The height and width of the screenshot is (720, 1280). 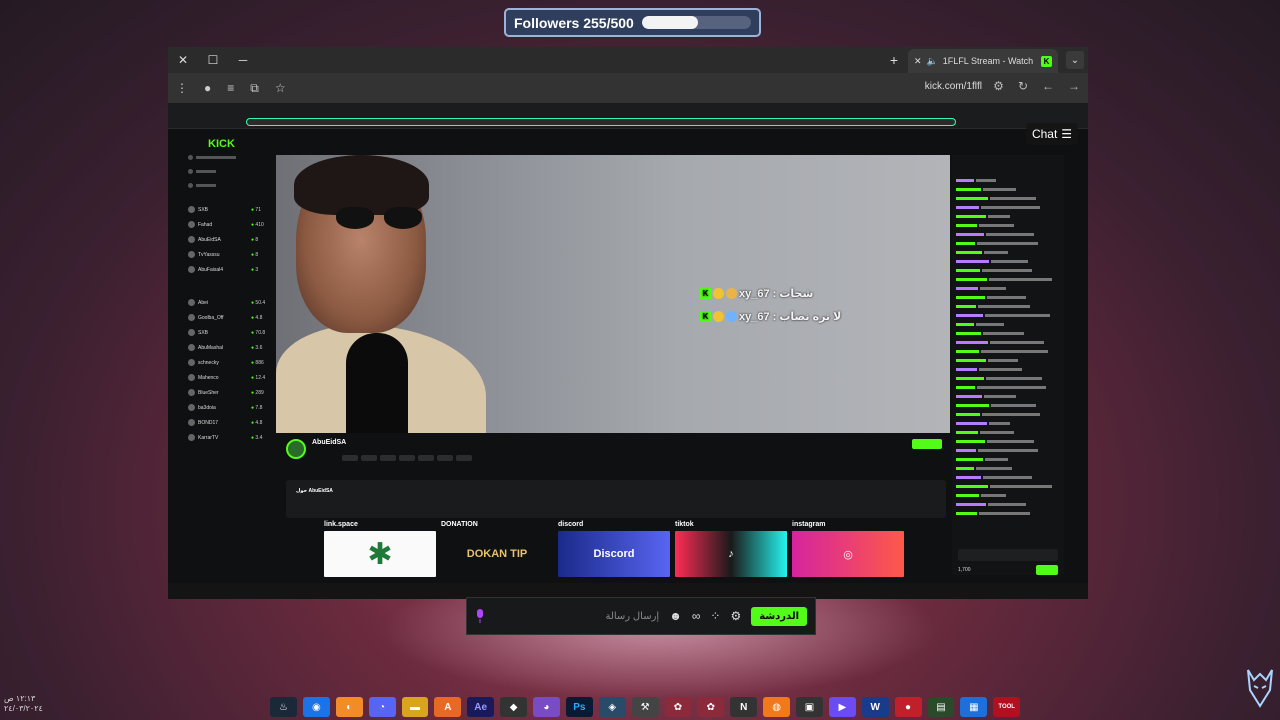 What do you see at coordinates (183, 60) in the screenshot?
I see `close-window-button: ✕` at bounding box center [183, 60].